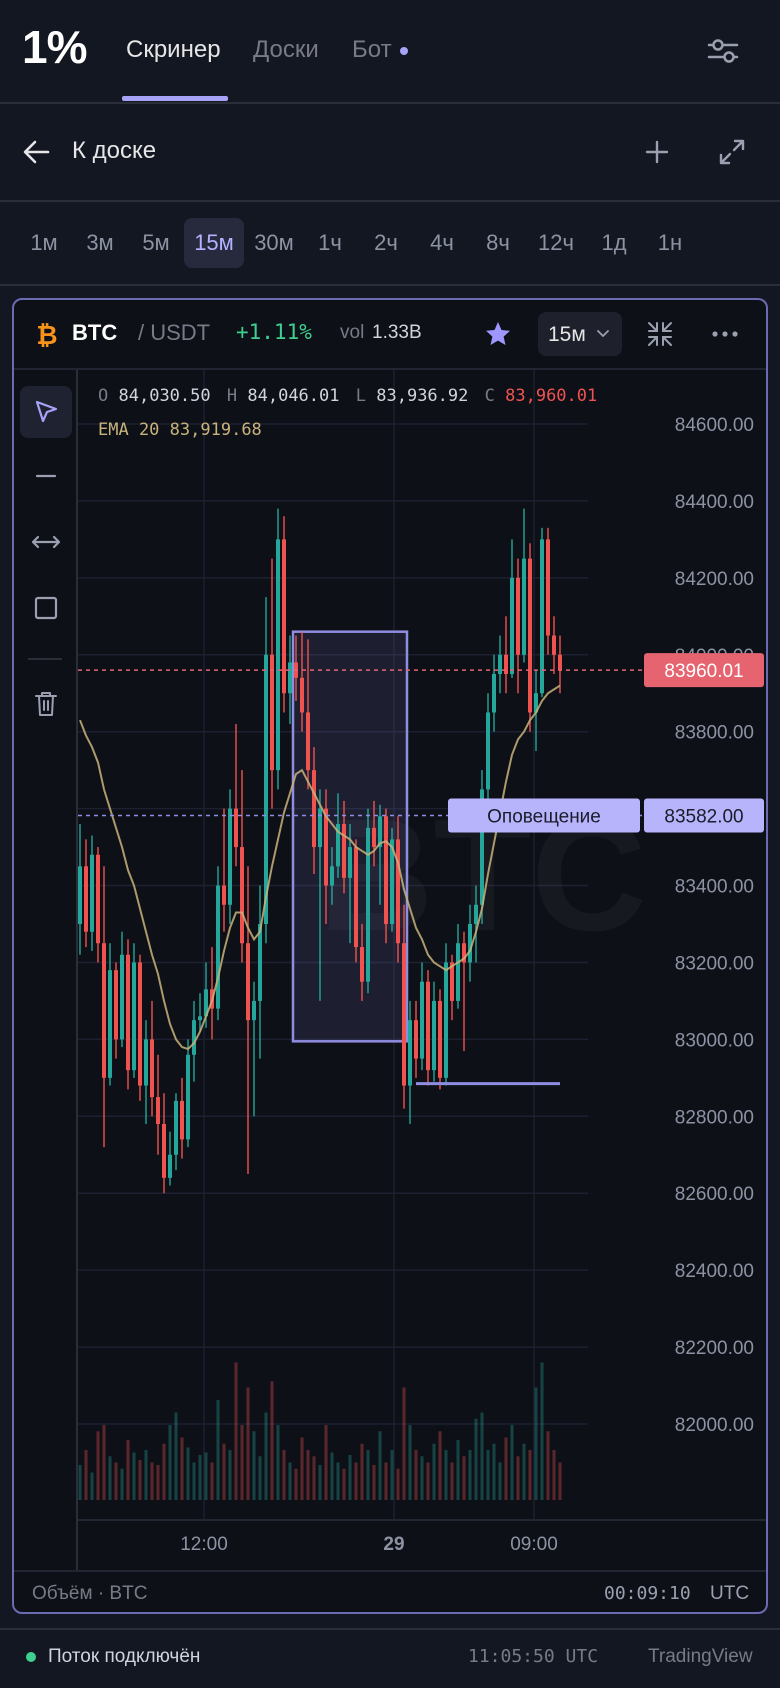  I want to click on tab-screener: Скринер, so click(173, 50).